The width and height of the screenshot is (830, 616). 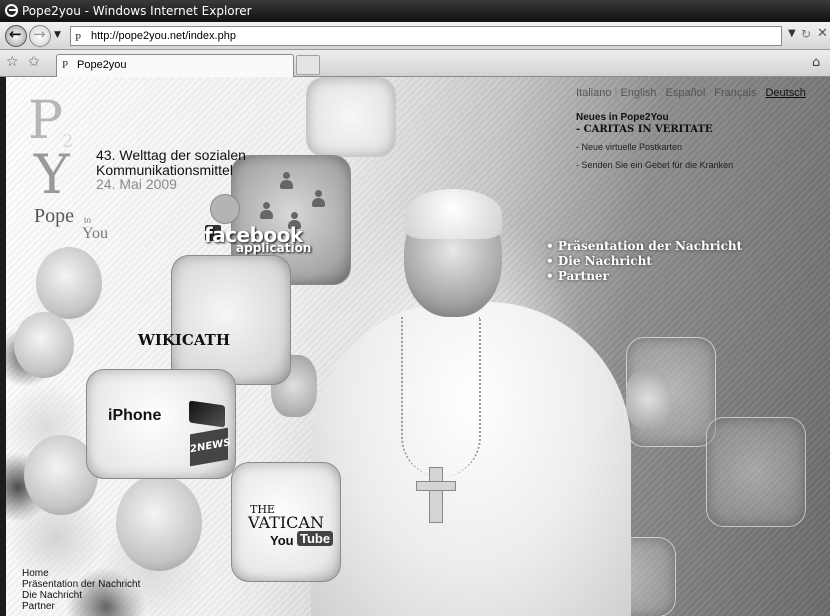 What do you see at coordinates (282, 540) in the screenshot?
I see `youtube-you-label: You` at bounding box center [282, 540].